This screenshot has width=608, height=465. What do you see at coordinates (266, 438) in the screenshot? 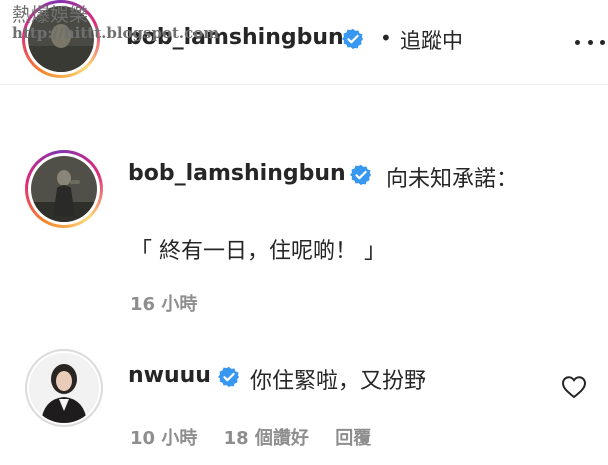
I see `comment-likes: 18 個讚好` at bounding box center [266, 438].